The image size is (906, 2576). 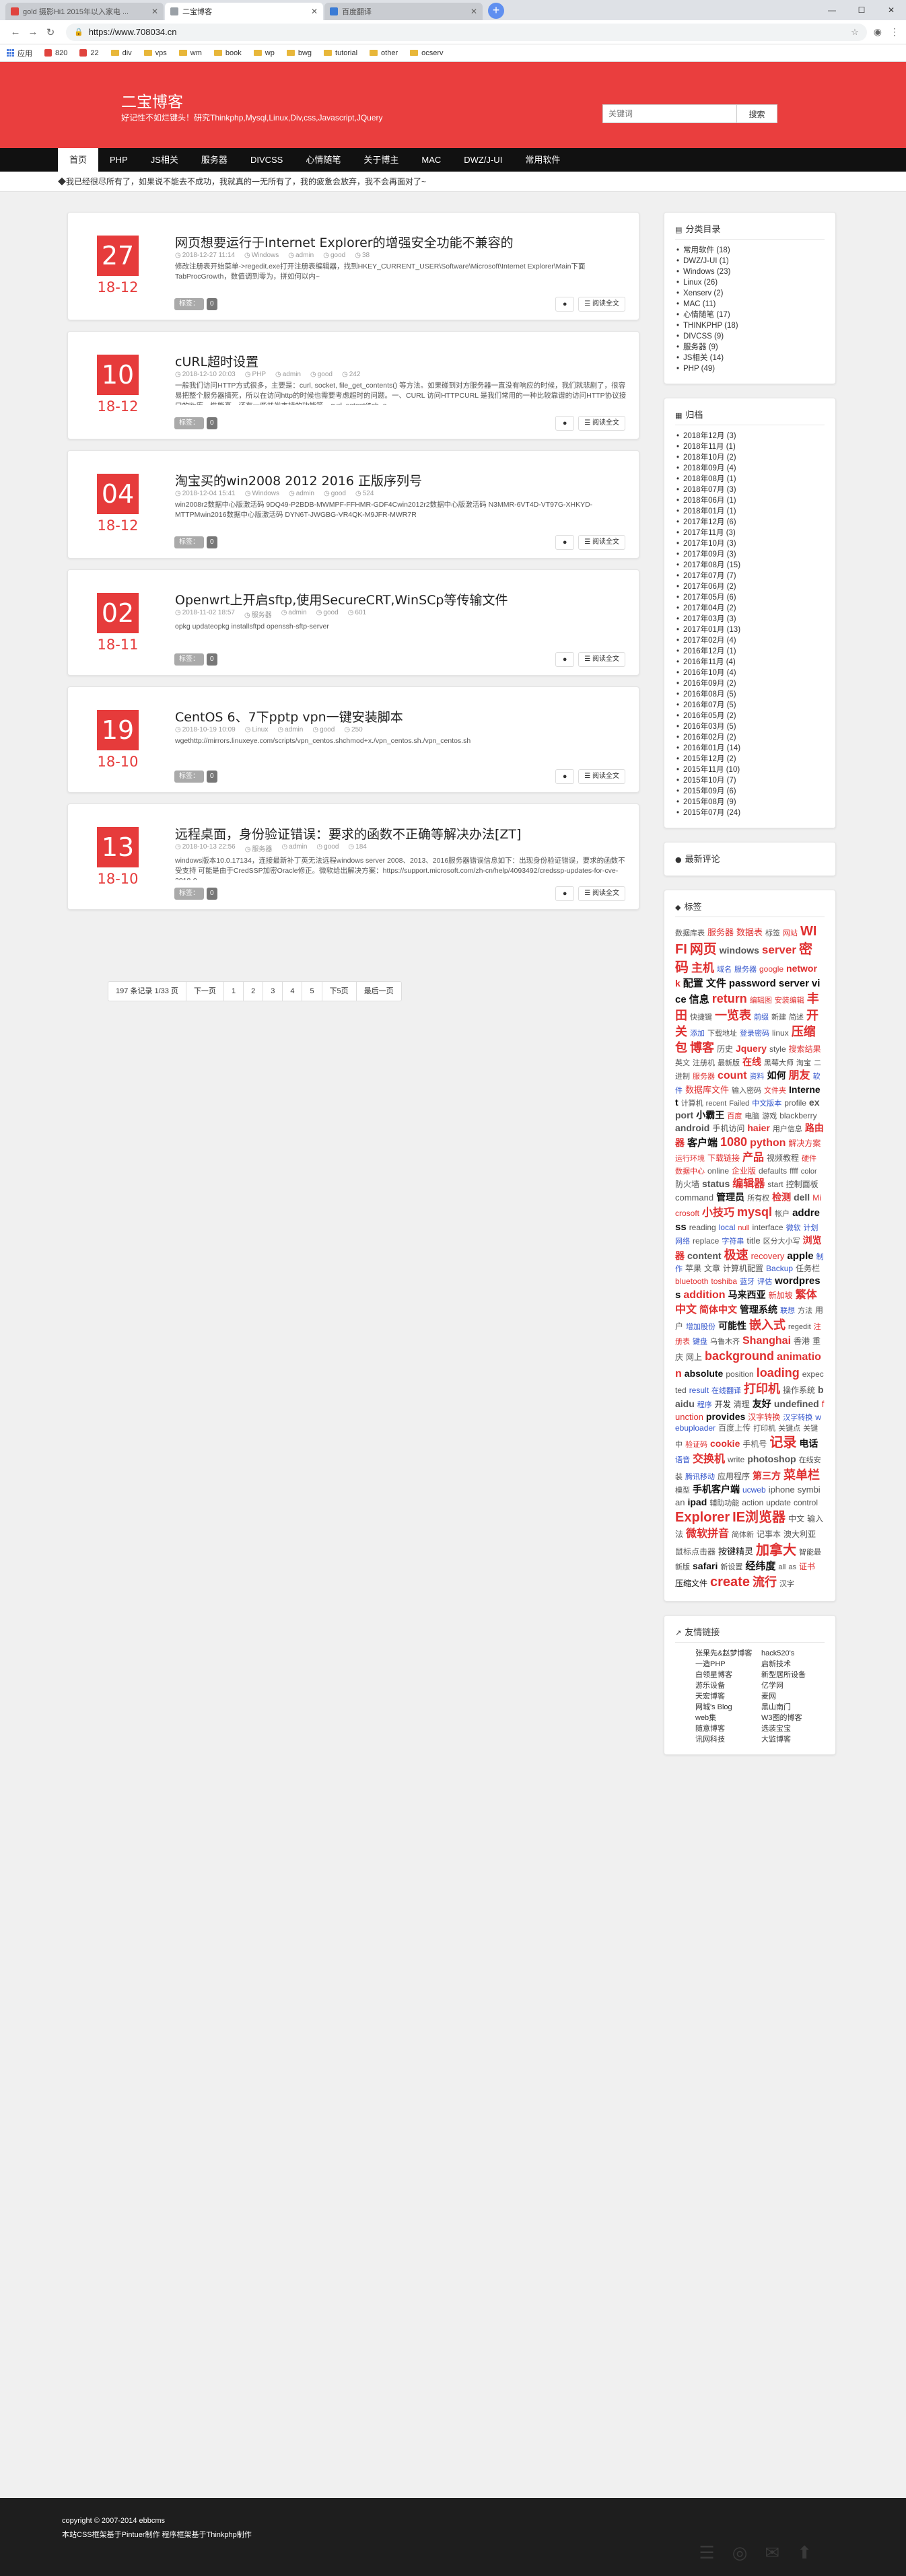 I want to click on tag-link: 关键点, so click(x=789, y=1429).